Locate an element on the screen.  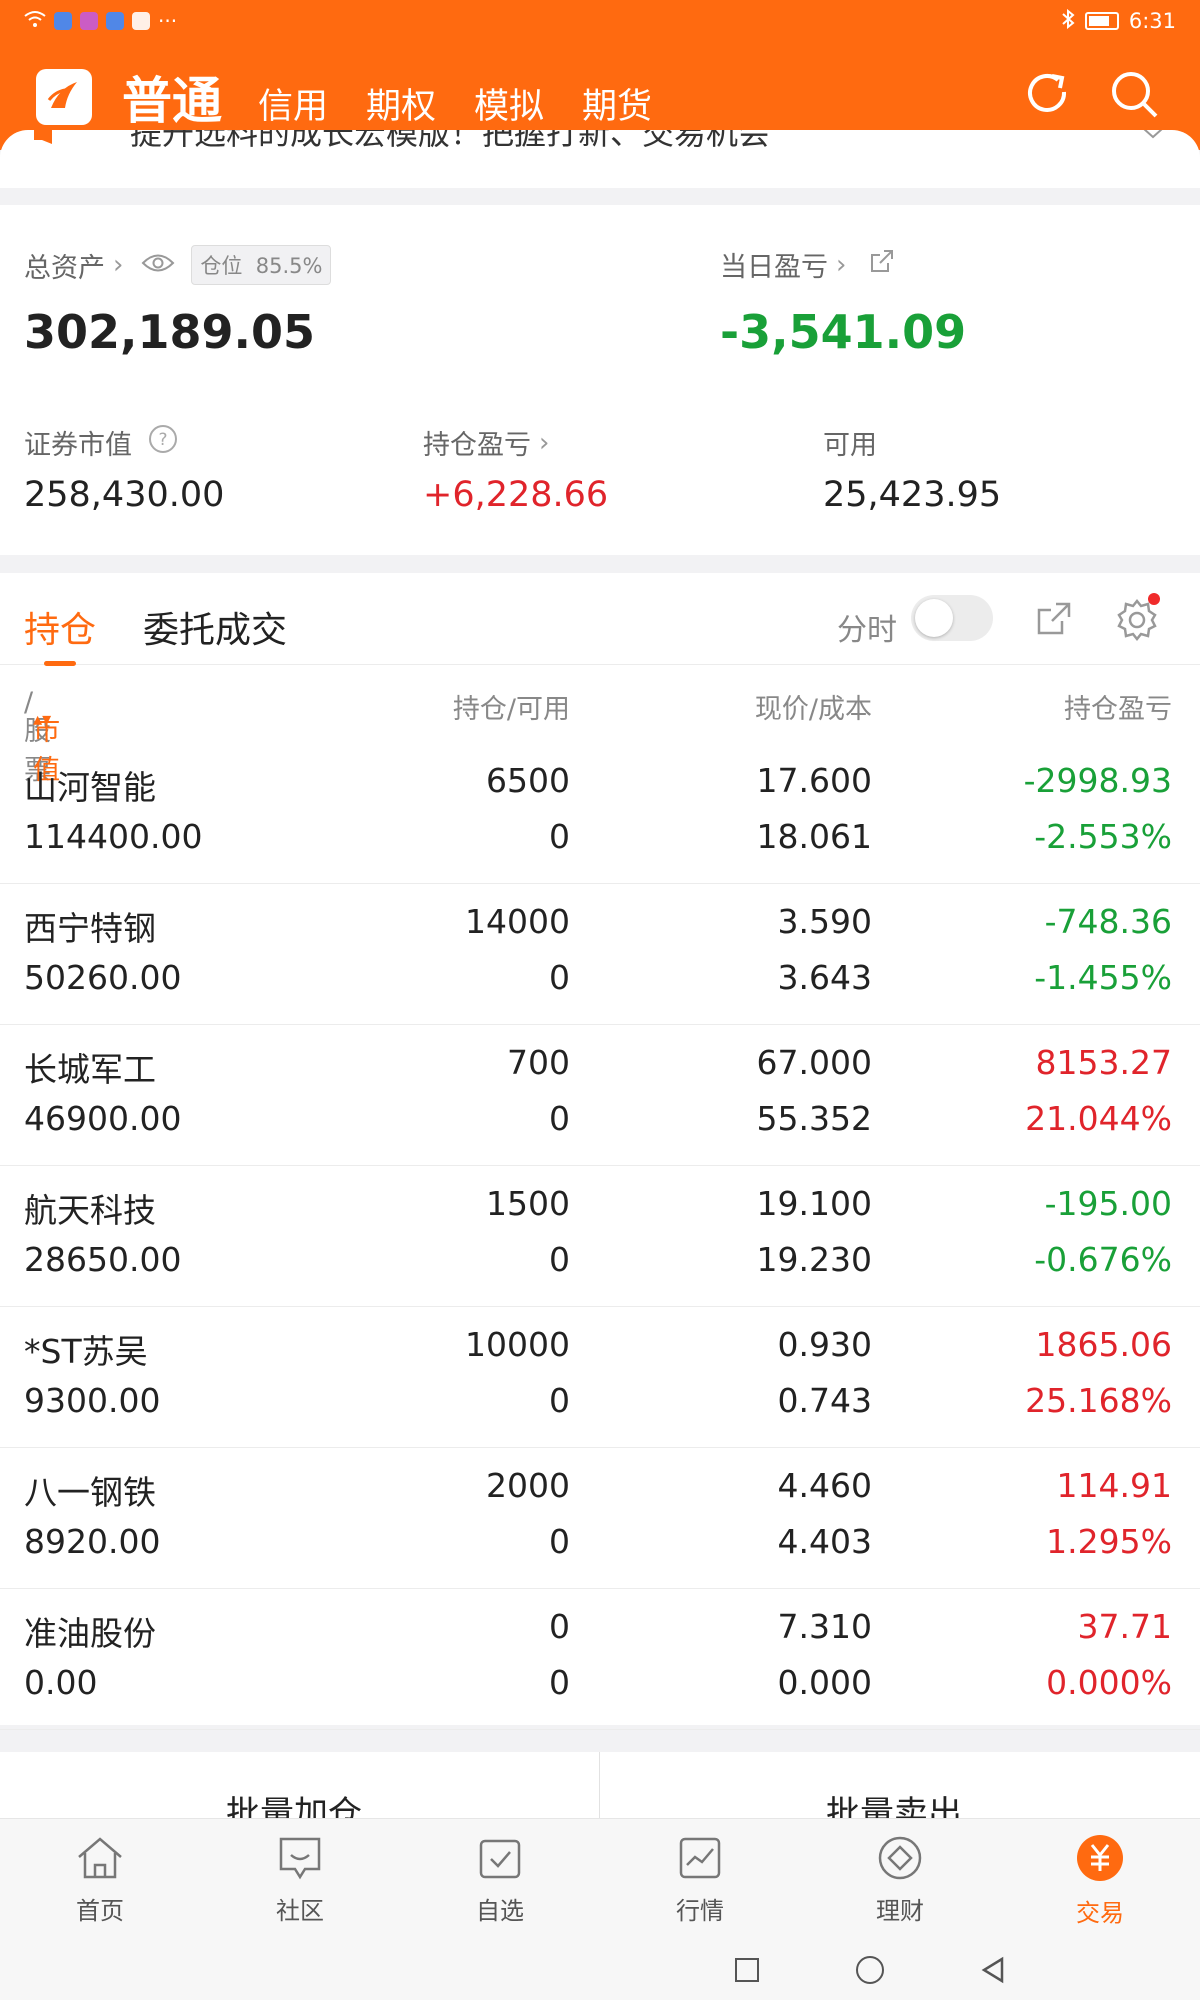
holding-pl-pct: -1.455% is located at coordinates (1103, 977).